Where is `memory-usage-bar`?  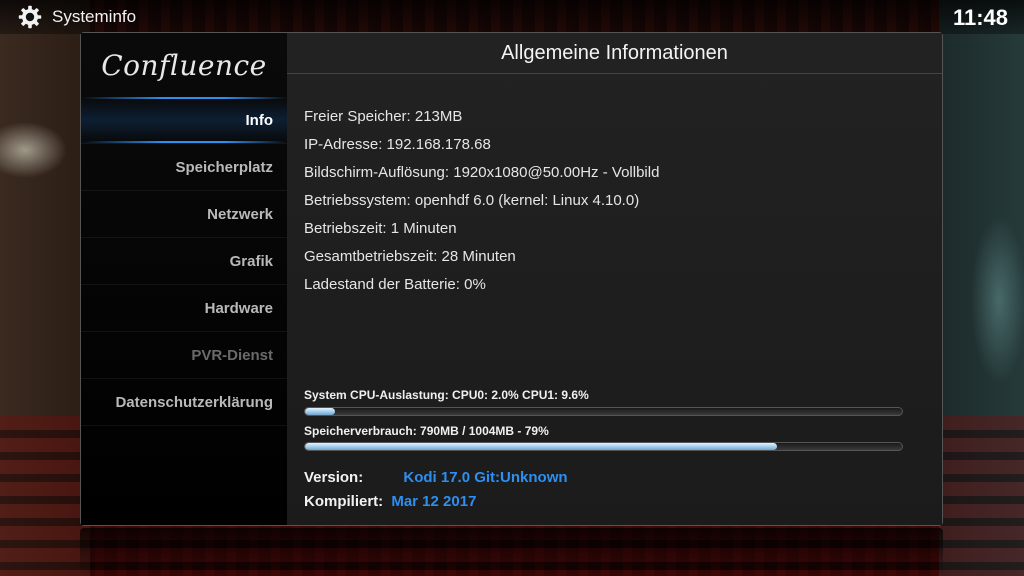
memory-usage-bar is located at coordinates (603, 446).